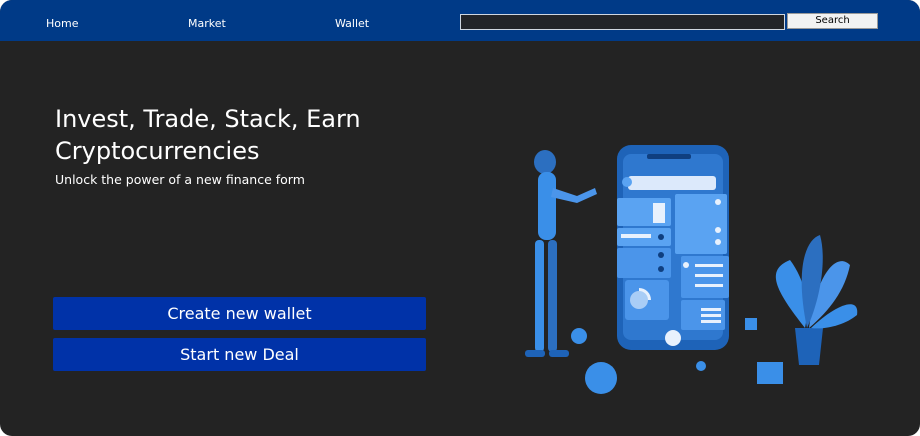 The height and width of the screenshot is (436, 920). What do you see at coordinates (579, 336) in the screenshot?
I see `sphere-small` at bounding box center [579, 336].